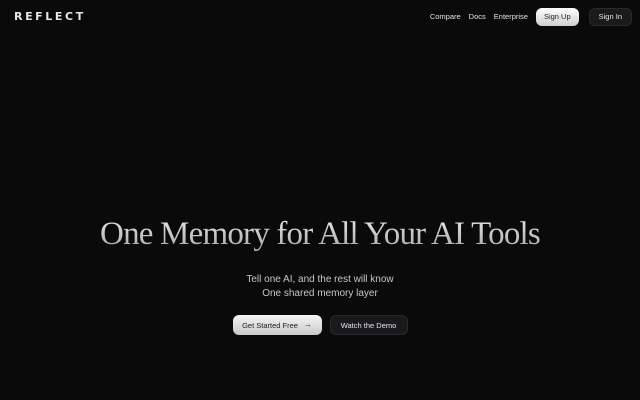  I want to click on cta-row: Get Started Free → Watch the Demo, so click(320, 325).